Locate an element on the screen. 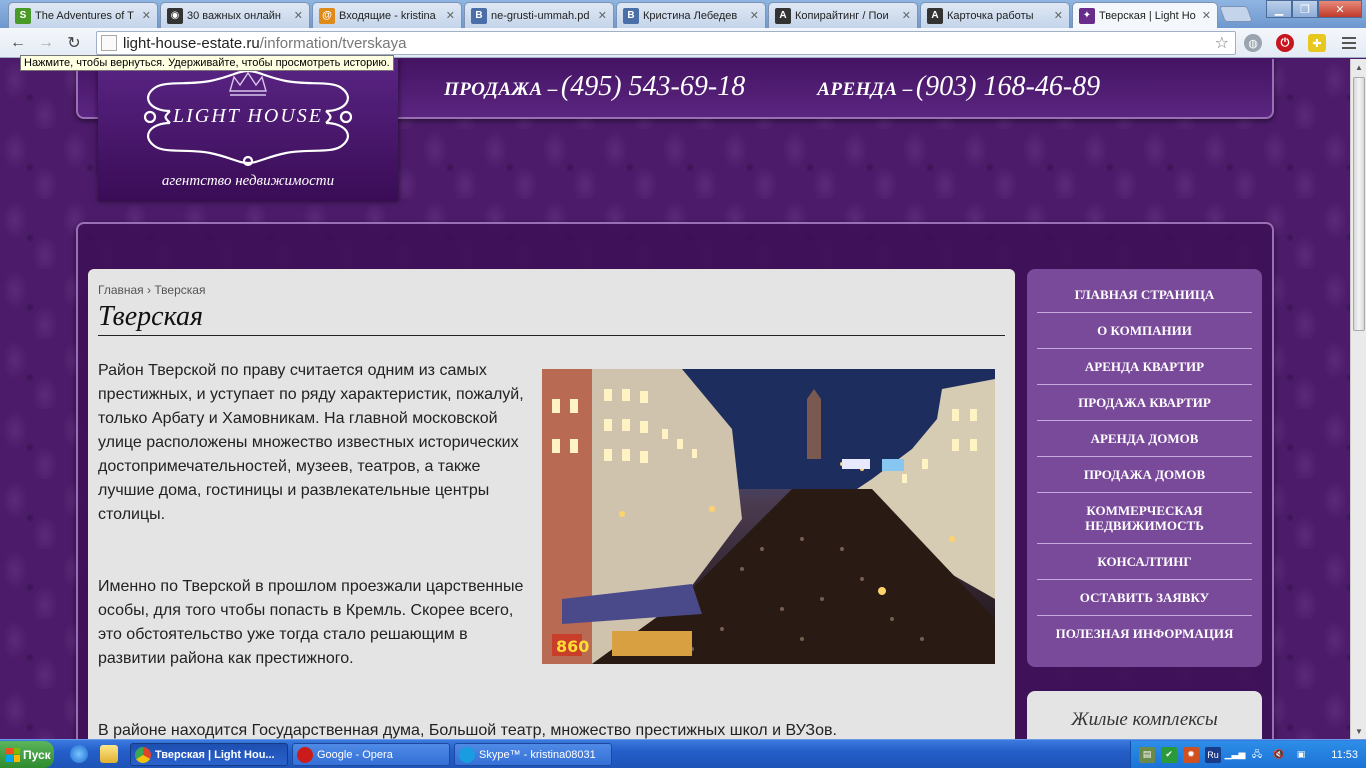 This screenshot has width=1366, height=768. tab-favicon-icon: @ is located at coordinates (327, 15).